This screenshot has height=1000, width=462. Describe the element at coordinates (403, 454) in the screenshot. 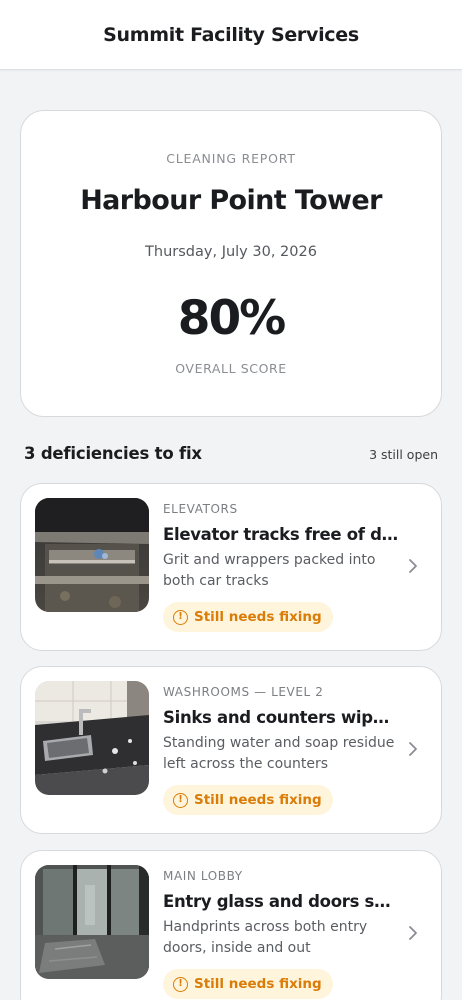

I see `open-count: 3 still open` at that location.